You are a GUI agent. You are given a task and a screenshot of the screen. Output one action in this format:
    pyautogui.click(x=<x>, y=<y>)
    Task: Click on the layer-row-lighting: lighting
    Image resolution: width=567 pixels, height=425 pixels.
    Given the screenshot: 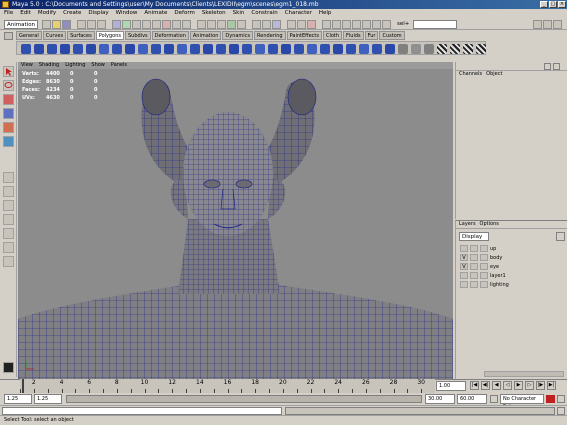 What is the action you would take?
    pyautogui.click(x=512, y=285)
    